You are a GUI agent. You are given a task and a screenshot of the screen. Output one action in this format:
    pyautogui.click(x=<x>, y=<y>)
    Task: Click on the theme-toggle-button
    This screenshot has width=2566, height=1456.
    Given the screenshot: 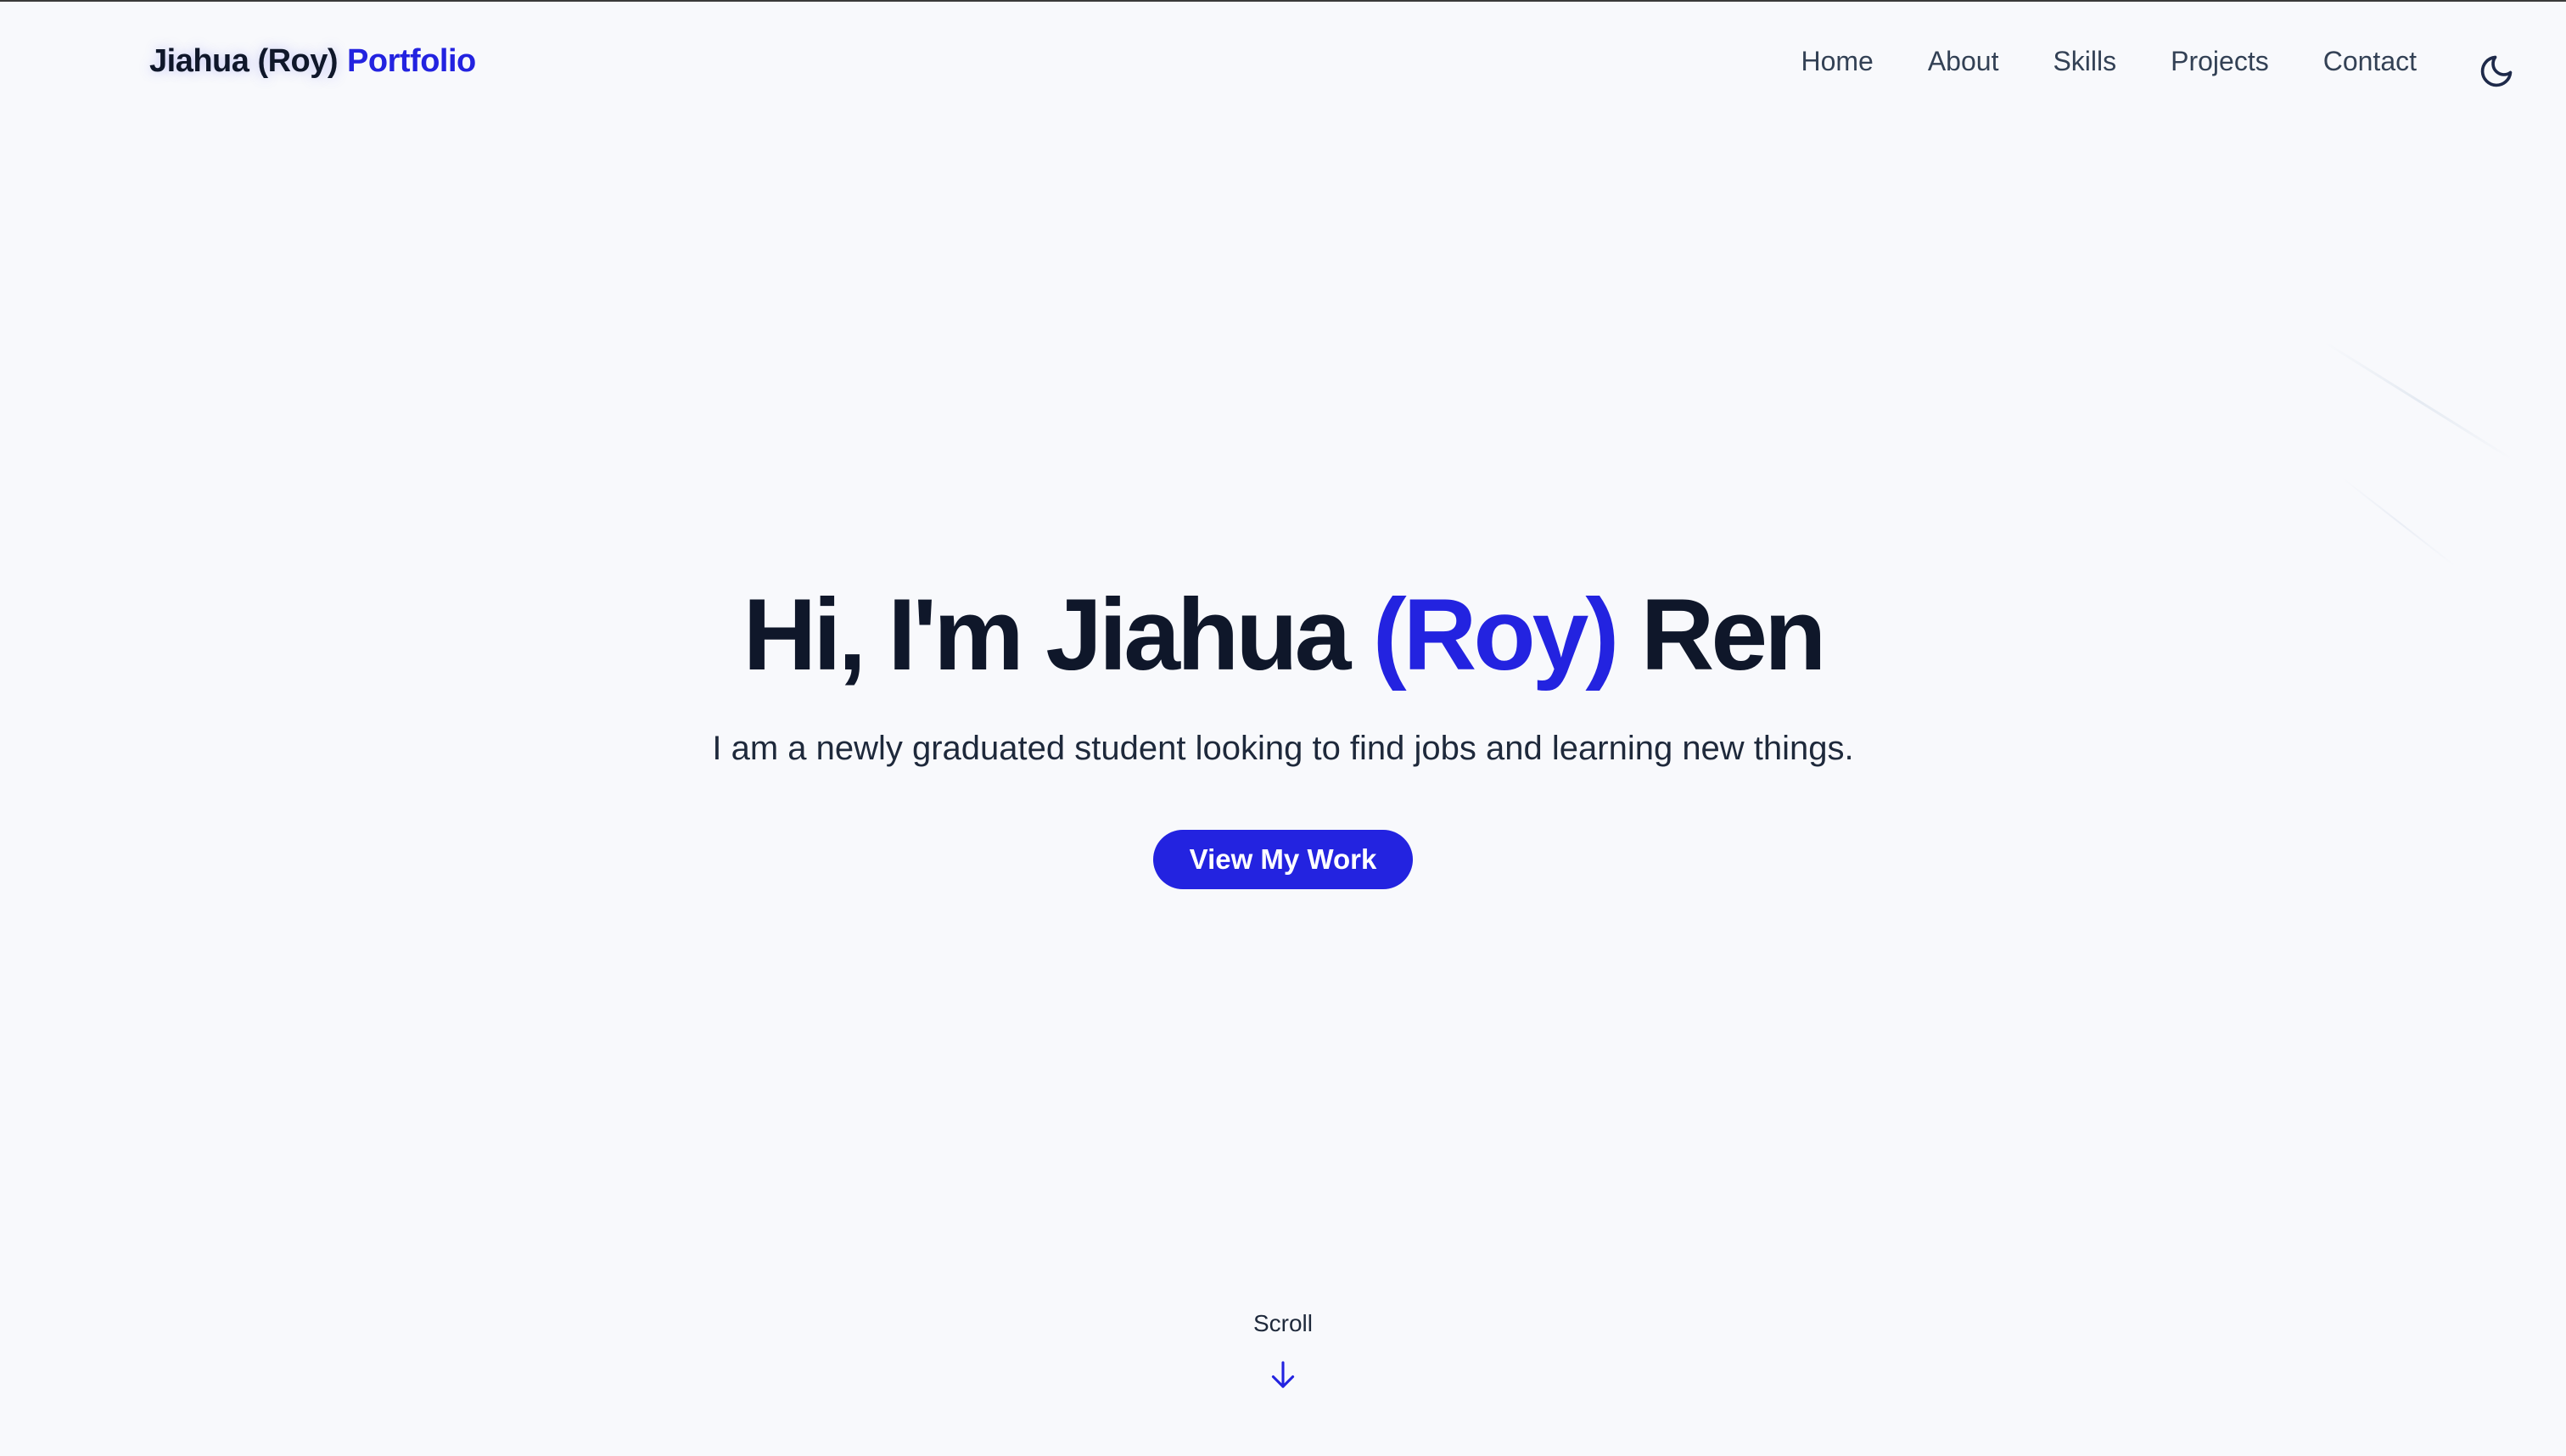 What is the action you would take?
    pyautogui.click(x=2496, y=71)
    